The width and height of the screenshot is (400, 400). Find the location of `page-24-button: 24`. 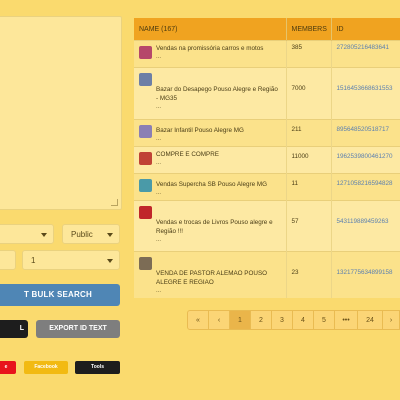

page-24-button: 24 is located at coordinates (370, 320).